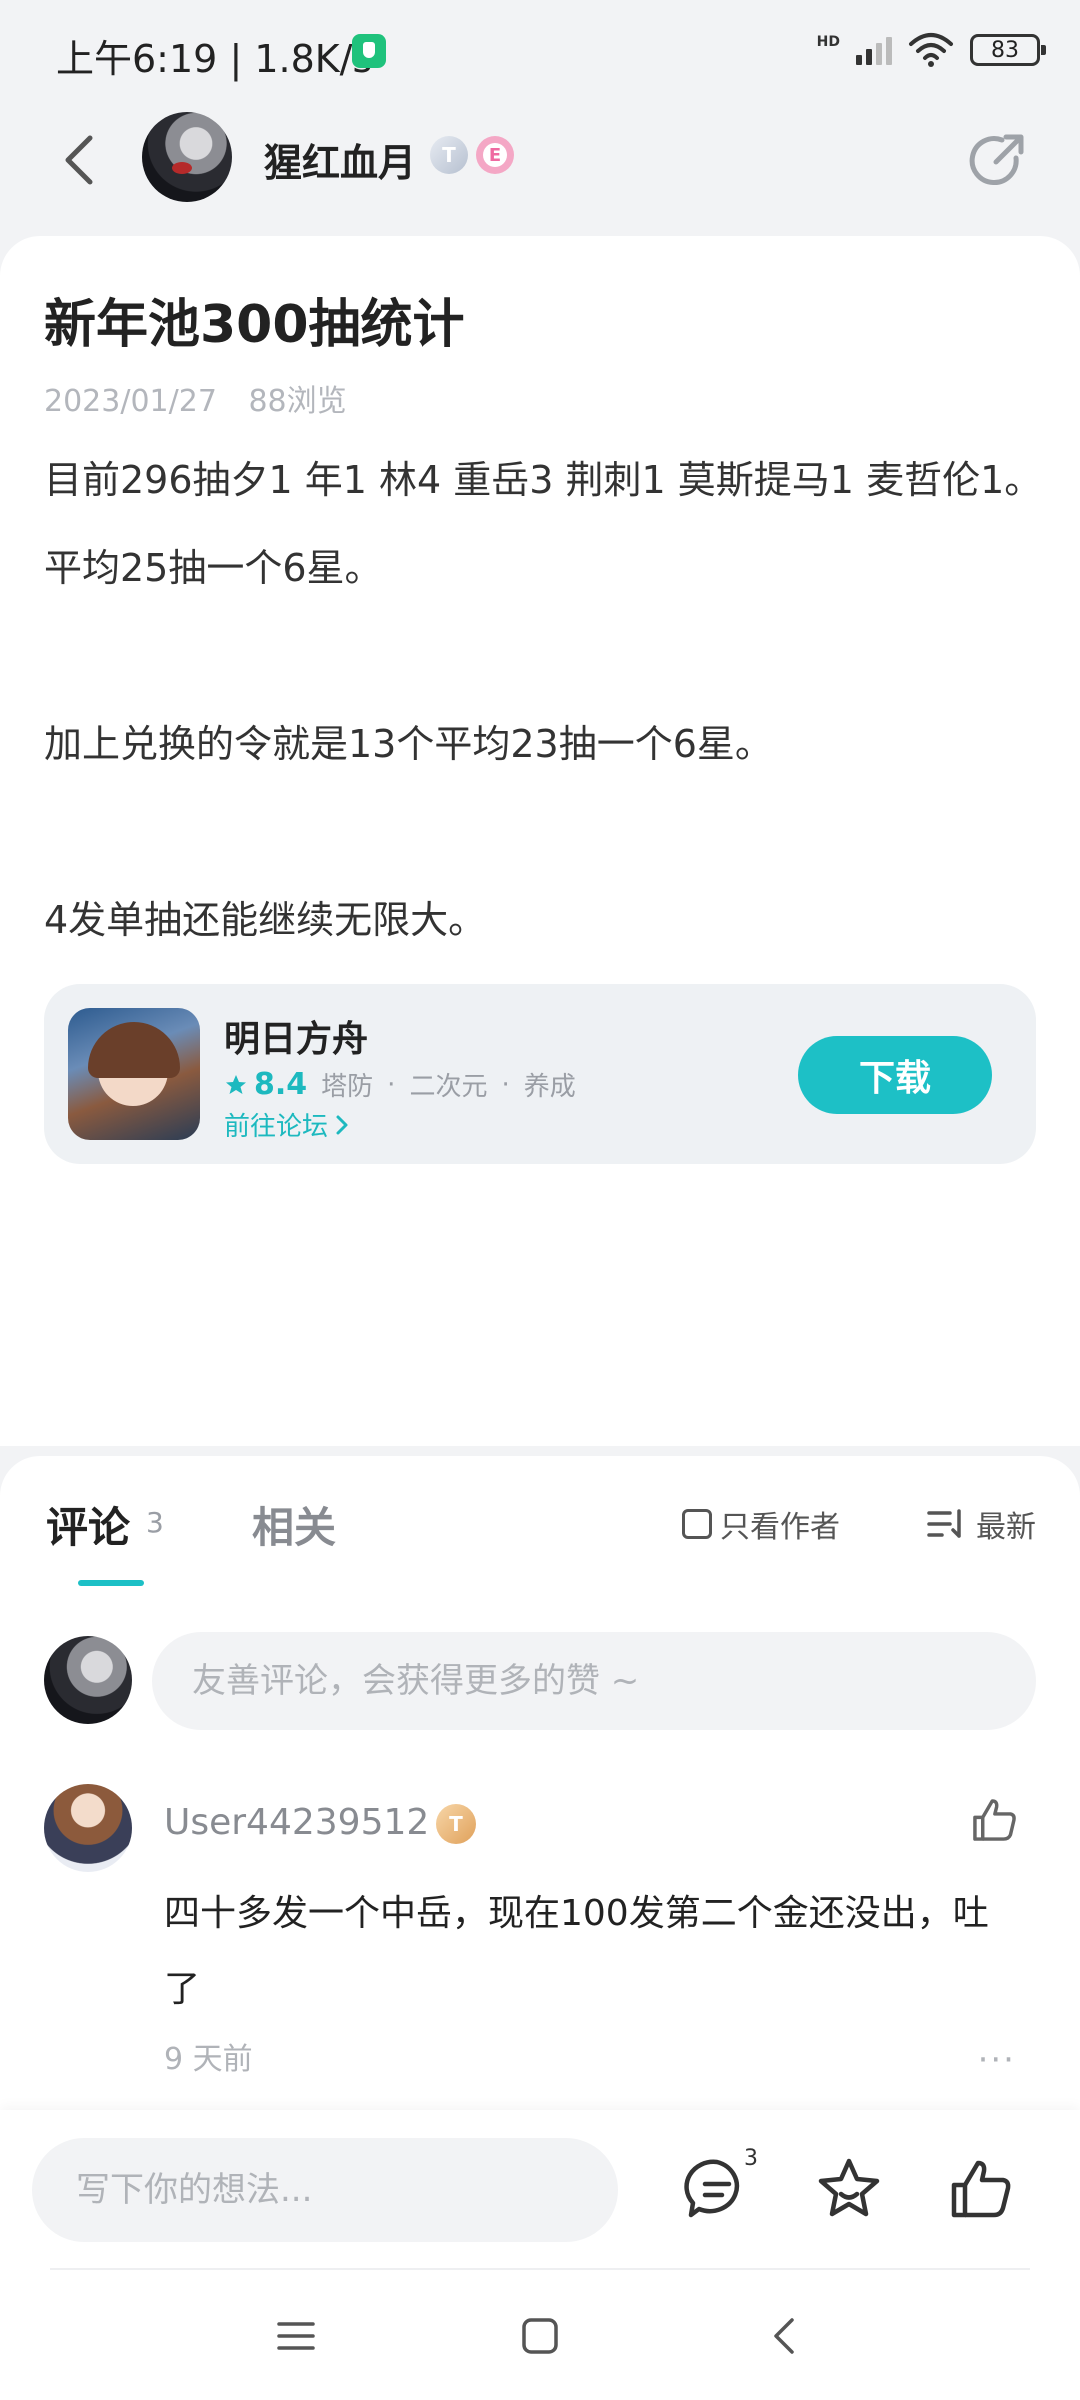 The height and width of the screenshot is (2400, 1080). What do you see at coordinates (408, 744) in the screenshot?
I see `post-paragraph: 加上兑换的令就是13个平均23抽一个6星。` at bounding box center [408, 744].